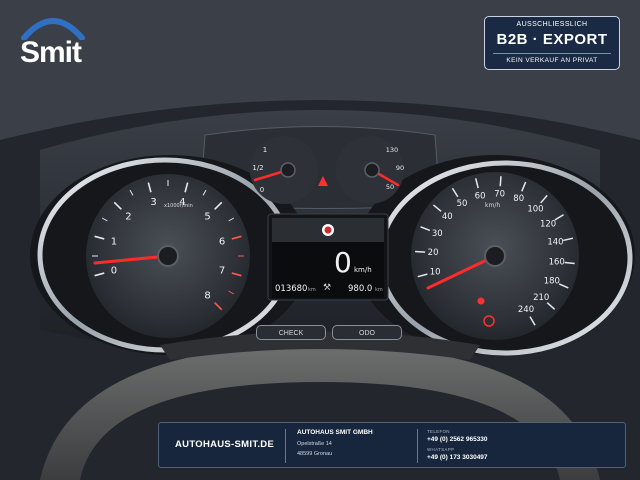 The height and width of the screenshot is (480, 640). I want to click on badge-top-text: AUSSCHLIESSLICH, so click(552, 24).